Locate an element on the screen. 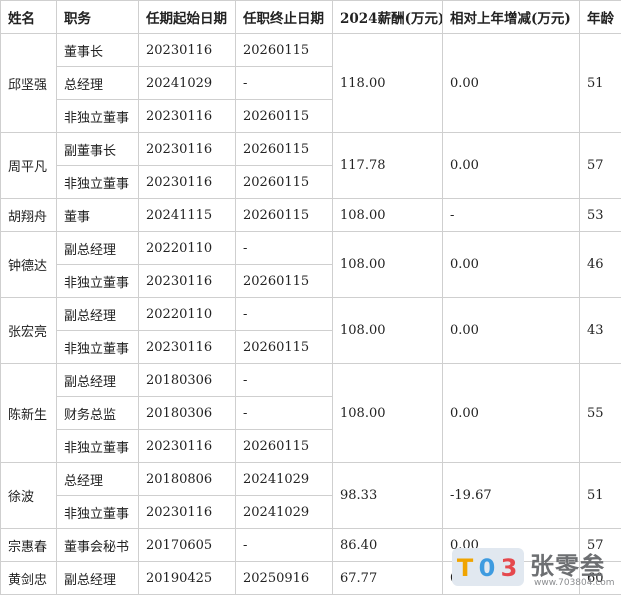  salary-2024: 67.77 is located at coordinates (387, 578).